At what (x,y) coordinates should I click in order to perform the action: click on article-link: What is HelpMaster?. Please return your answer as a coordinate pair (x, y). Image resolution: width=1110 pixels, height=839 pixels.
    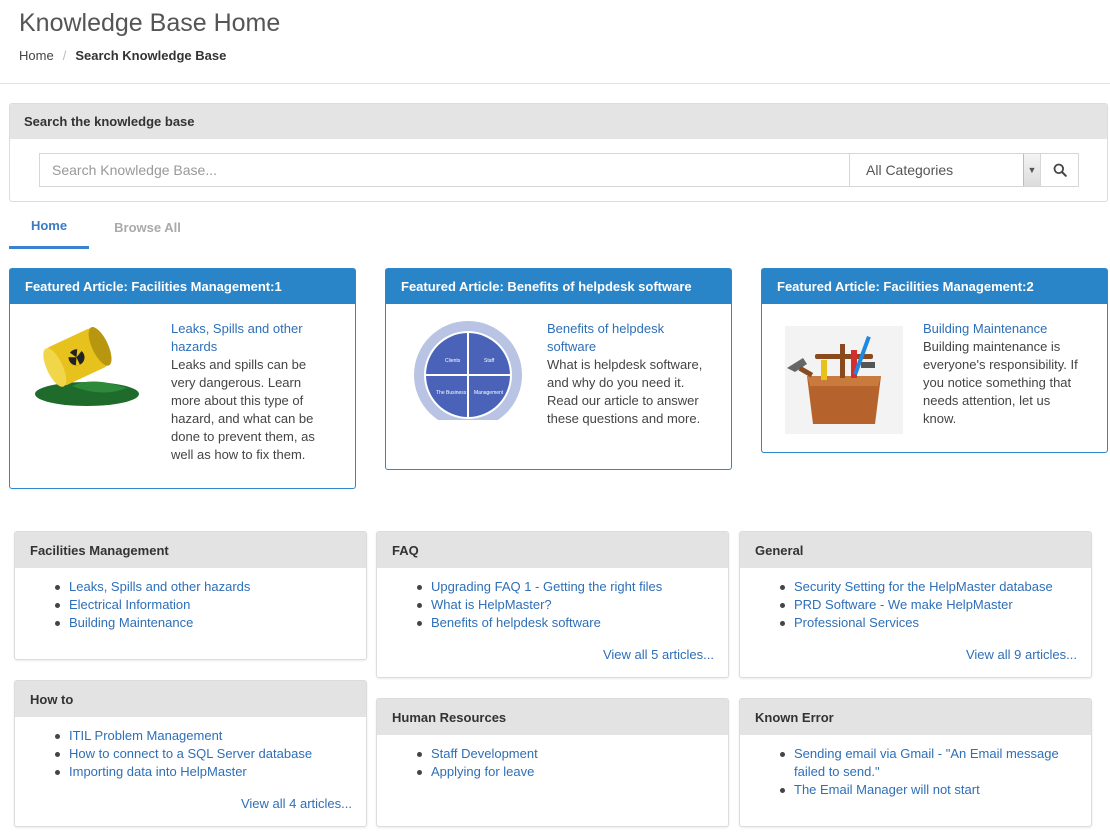
    Looking at the image, I should click on (572, 605).